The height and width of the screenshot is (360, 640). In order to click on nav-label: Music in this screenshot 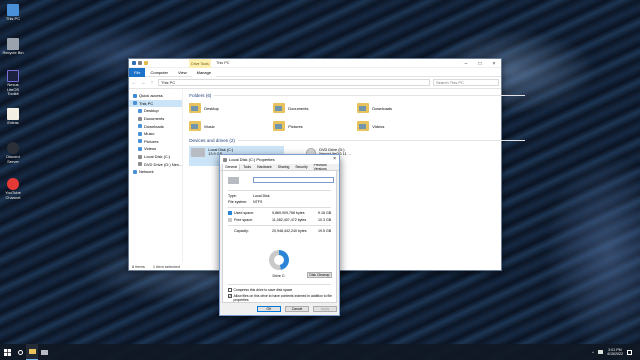, I will do `click(149, 134)`.